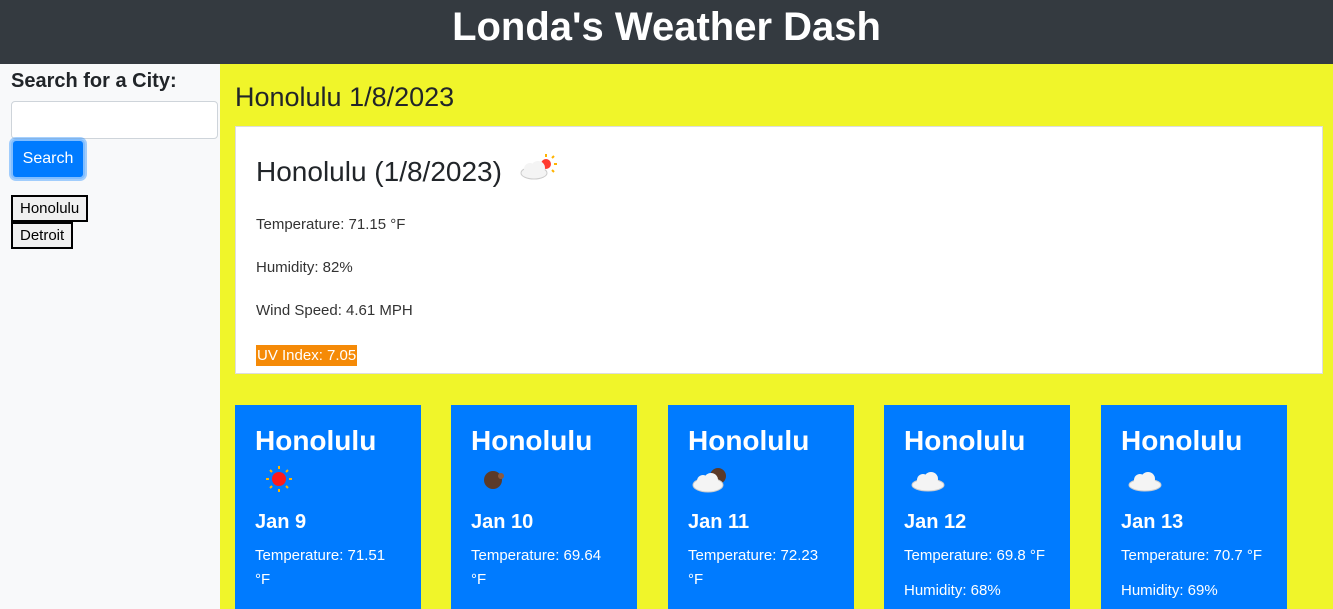 This screenshot has height=609, width=1333. What do you see at coordinates (379, 171) in the screenshot?
I see `current-title: Honolulu (1/8/2023)` at bounding box center [379, 171].